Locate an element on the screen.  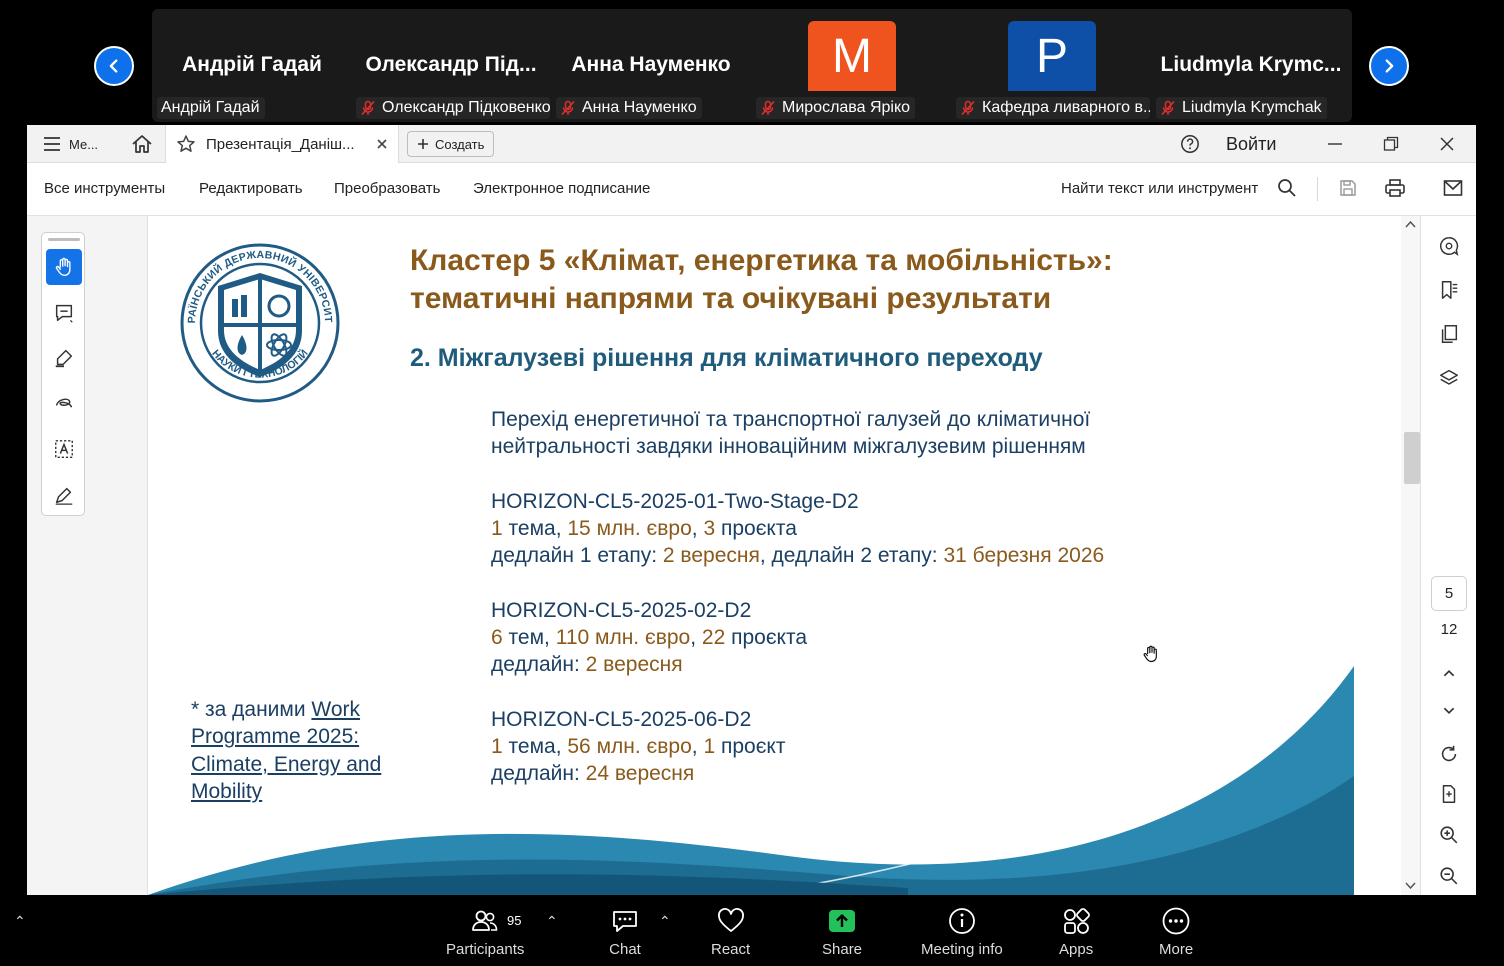
projects-word: проєкта is located at coordinates (766, 637).